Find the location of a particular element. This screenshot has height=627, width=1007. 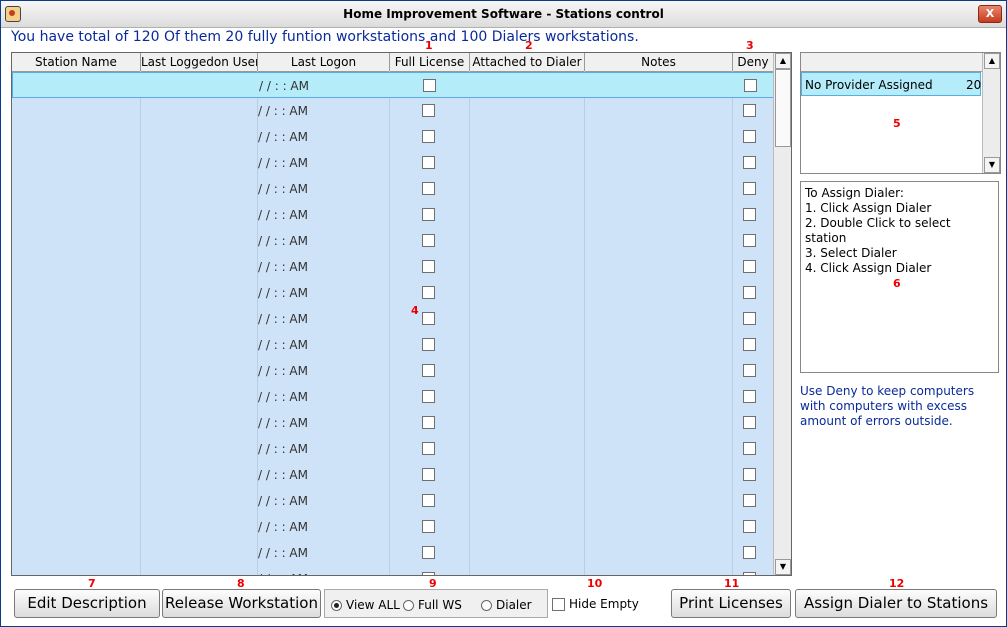

col-last-loggedon-user: Last Loggedon User is located at coordinates (199, 62).